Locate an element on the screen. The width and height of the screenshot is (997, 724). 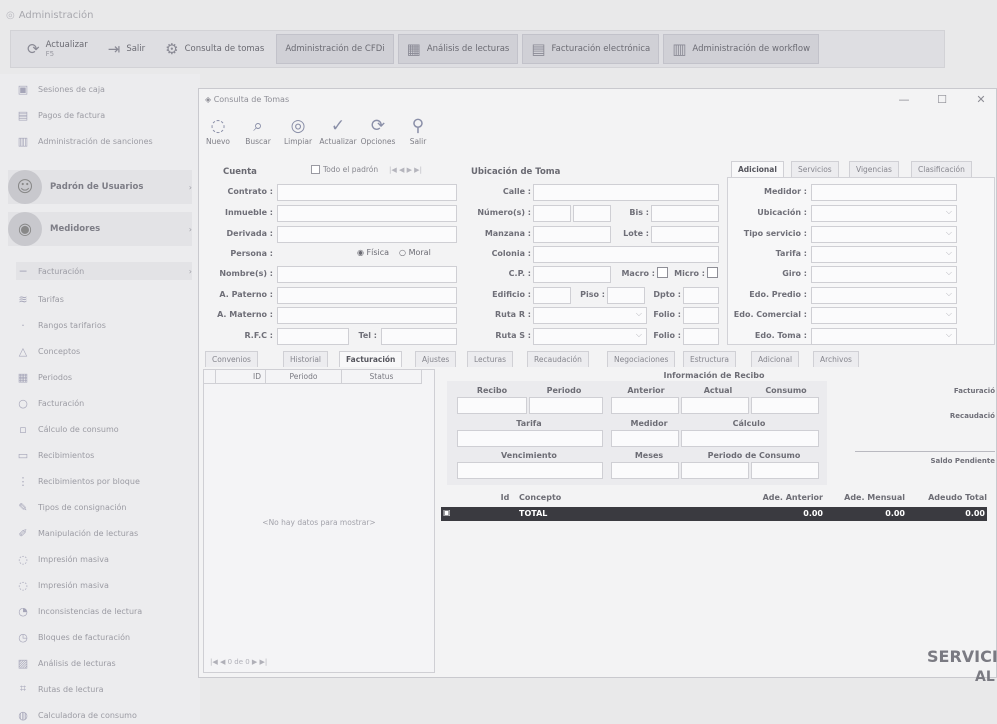
sidebar-item-recibimientos-bloque: ⋮ Recibimientos por bloque is located at coordinates (104, 481).